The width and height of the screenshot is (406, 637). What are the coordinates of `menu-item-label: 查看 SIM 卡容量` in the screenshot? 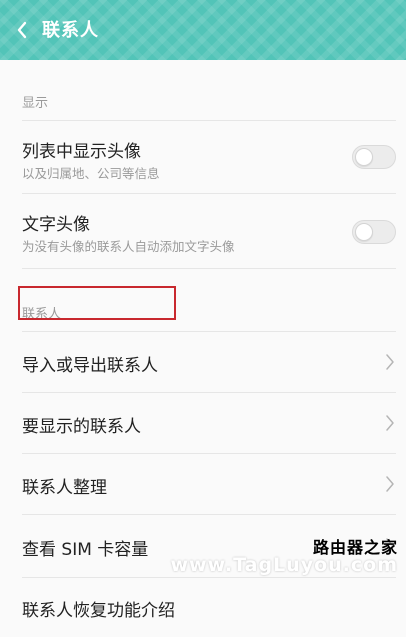 It's located at (85, 550).